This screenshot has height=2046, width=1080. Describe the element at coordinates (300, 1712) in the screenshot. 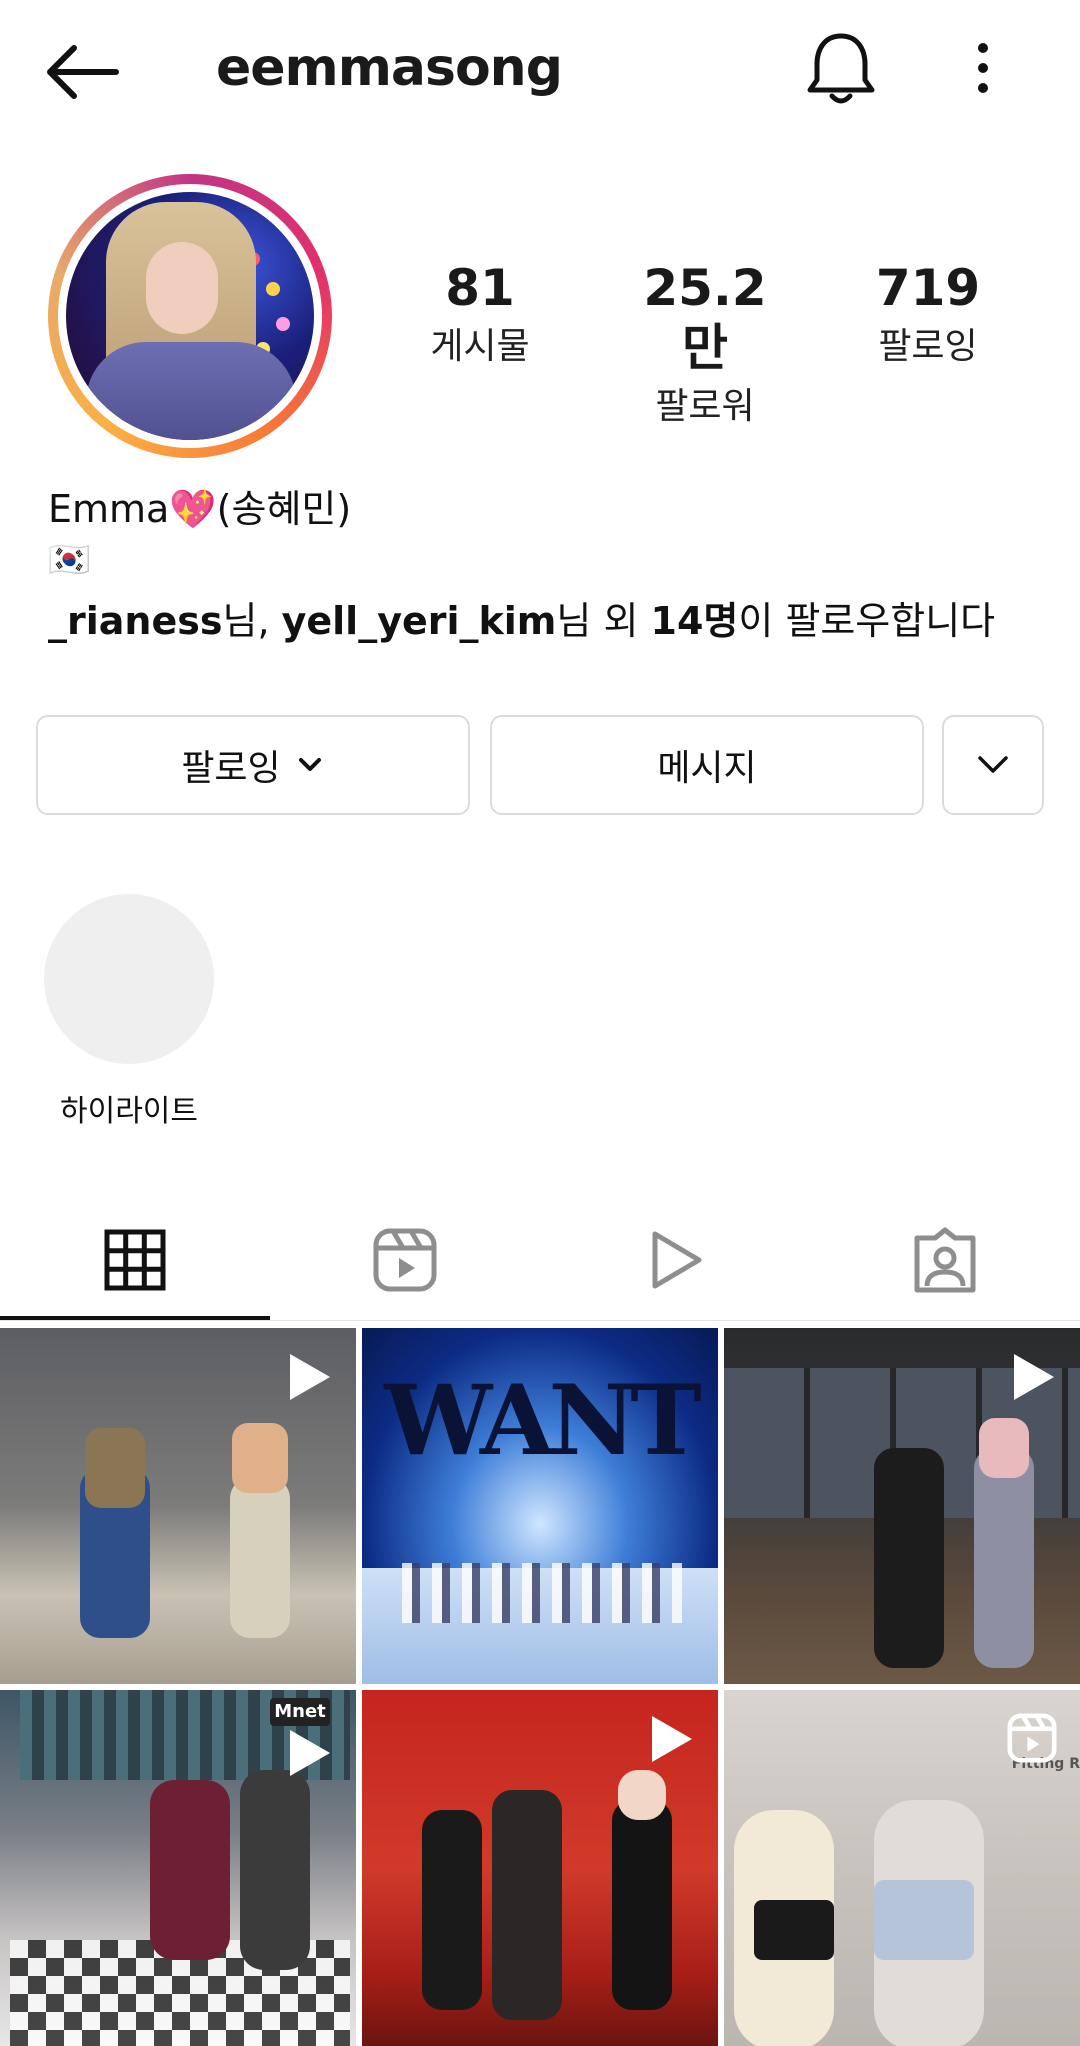

I see `mnet-badge: Mnet` at that location.